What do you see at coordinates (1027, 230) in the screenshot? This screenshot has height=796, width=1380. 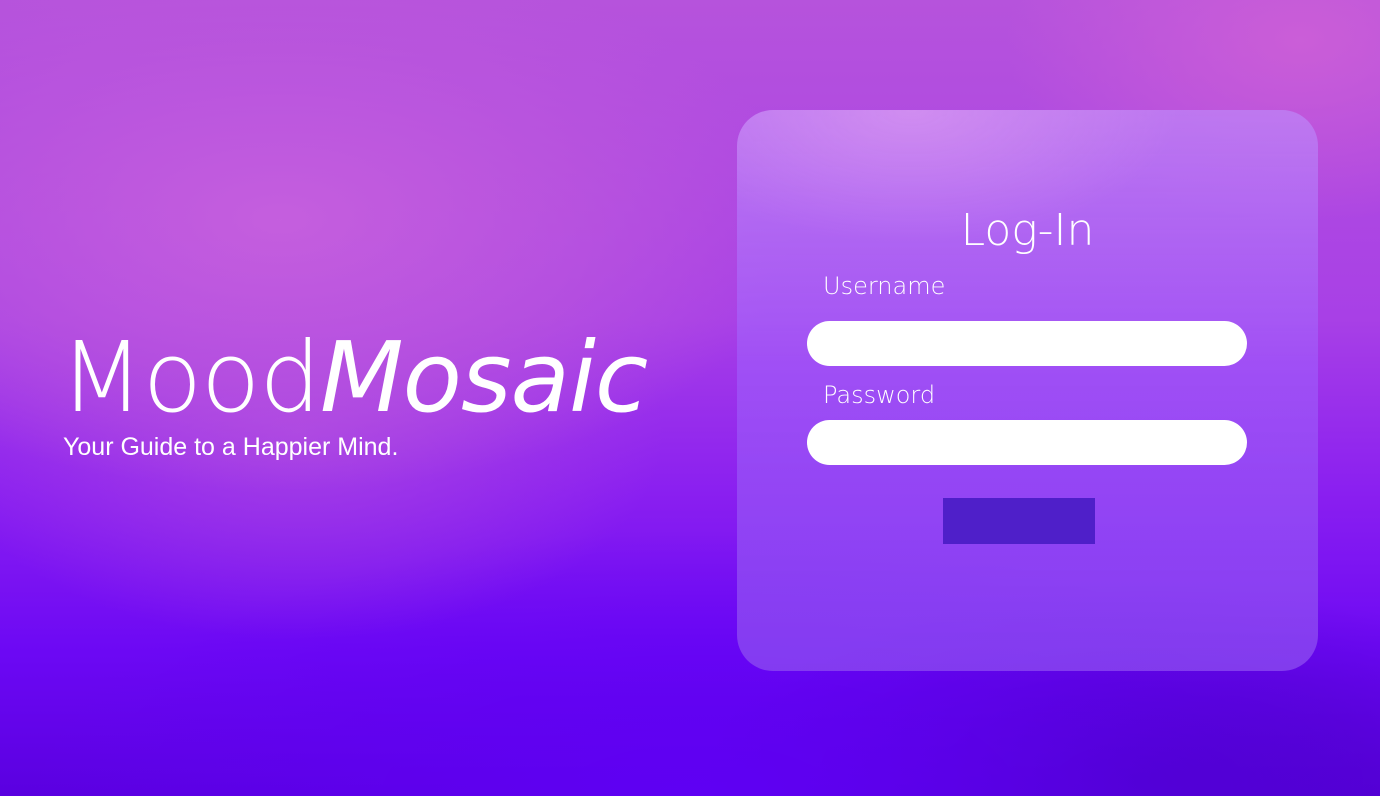 I see `login-title: Log-In` at bounding box center [1027, 230].